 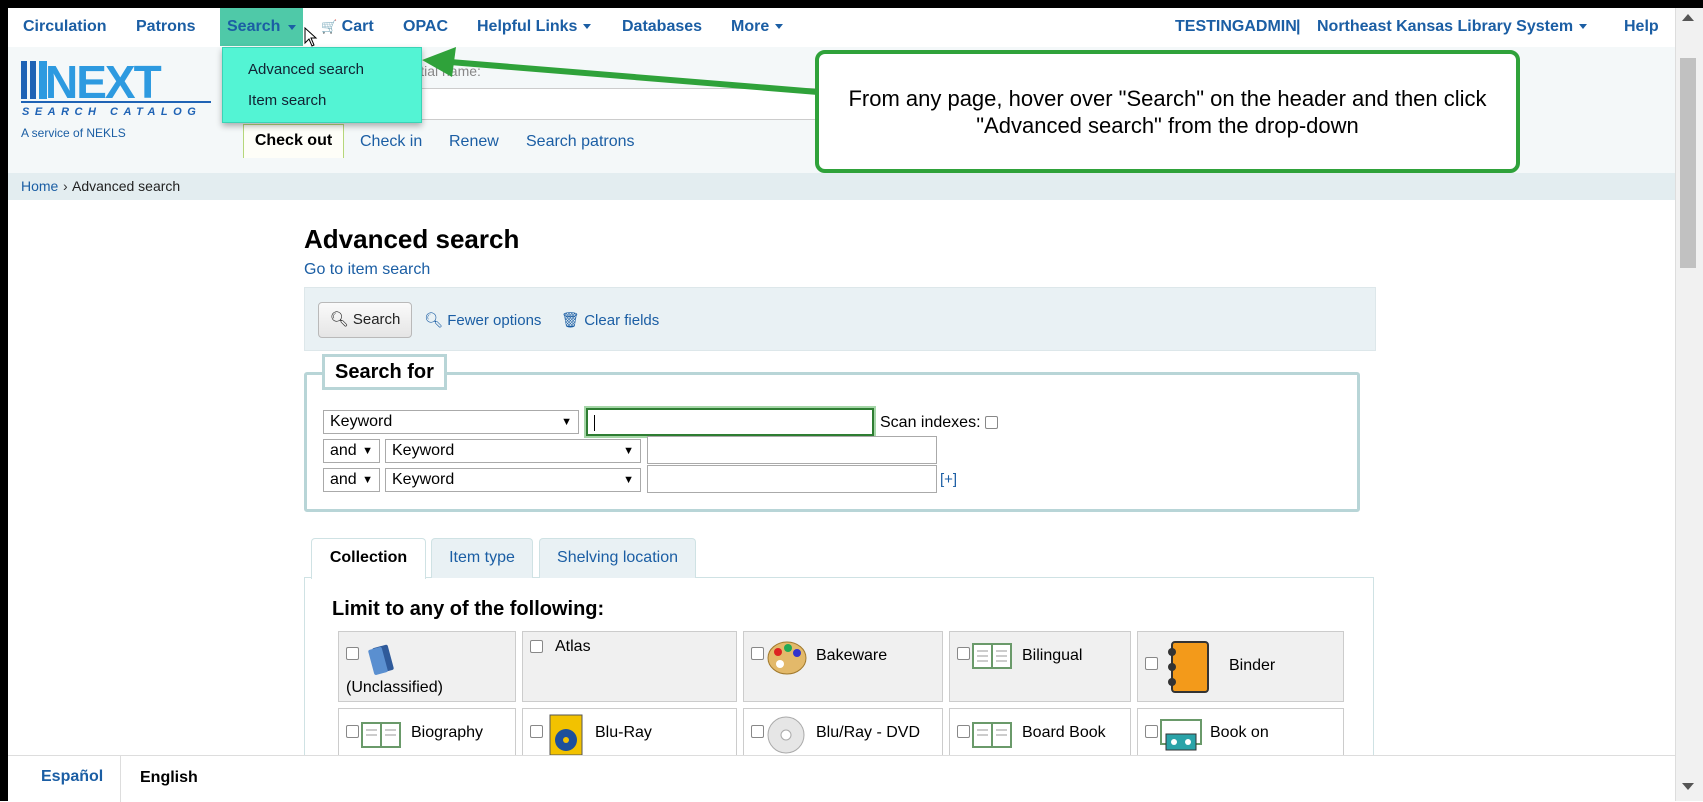 I want to click on menu-item-advanced-search: Advanced search, so click(x=306, y=69).